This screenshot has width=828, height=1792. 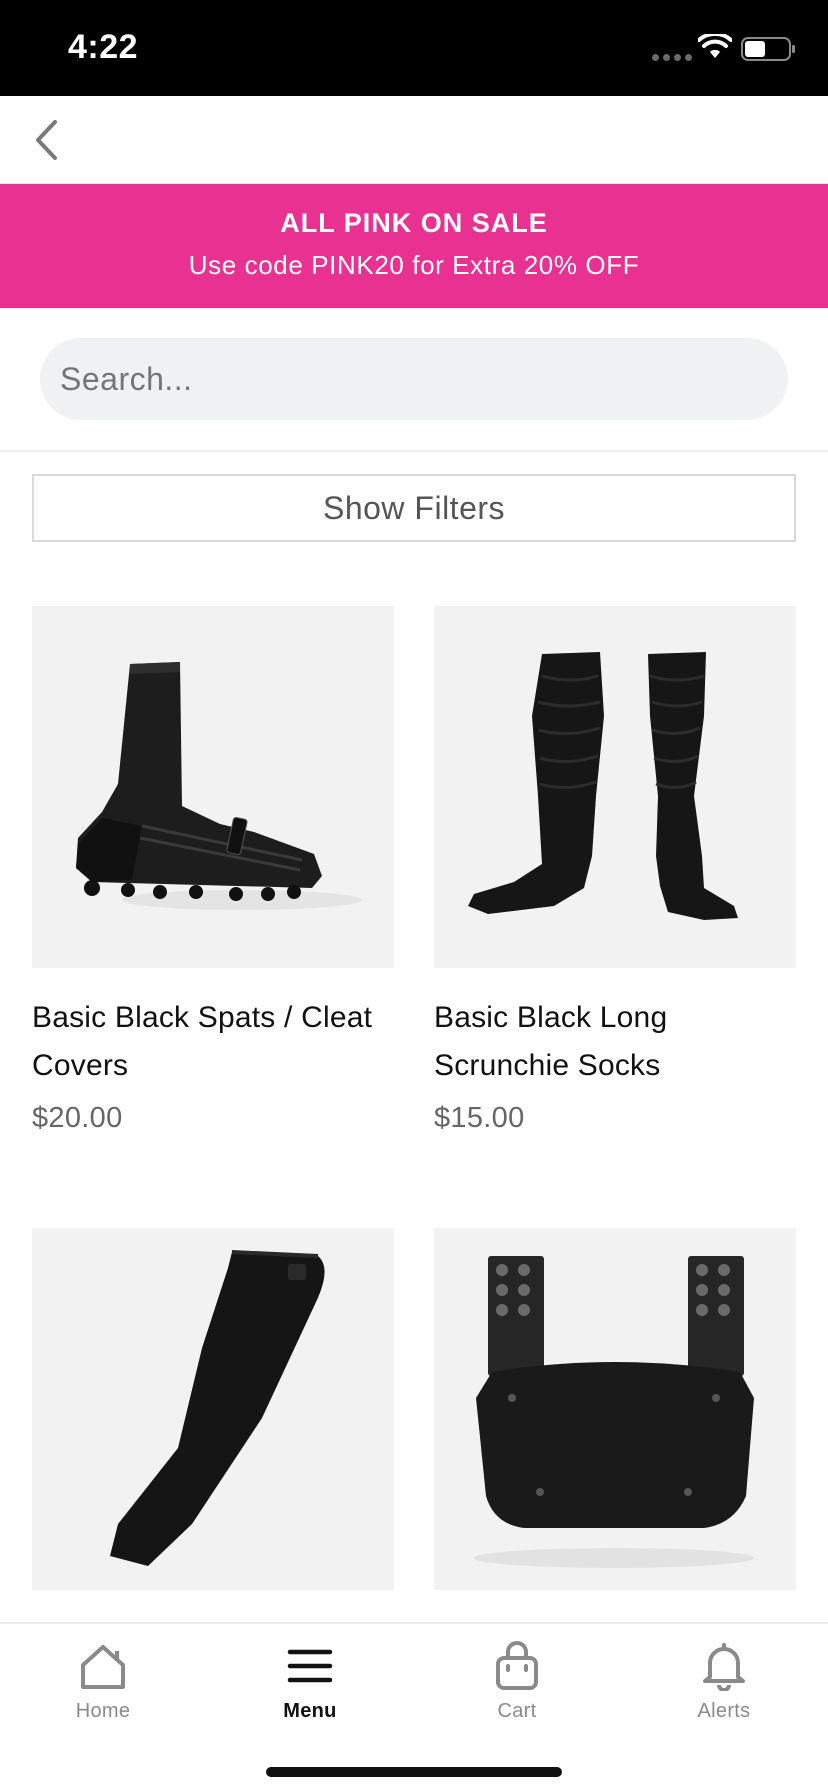 I want to click on search-section, so click(x=414, y=380).